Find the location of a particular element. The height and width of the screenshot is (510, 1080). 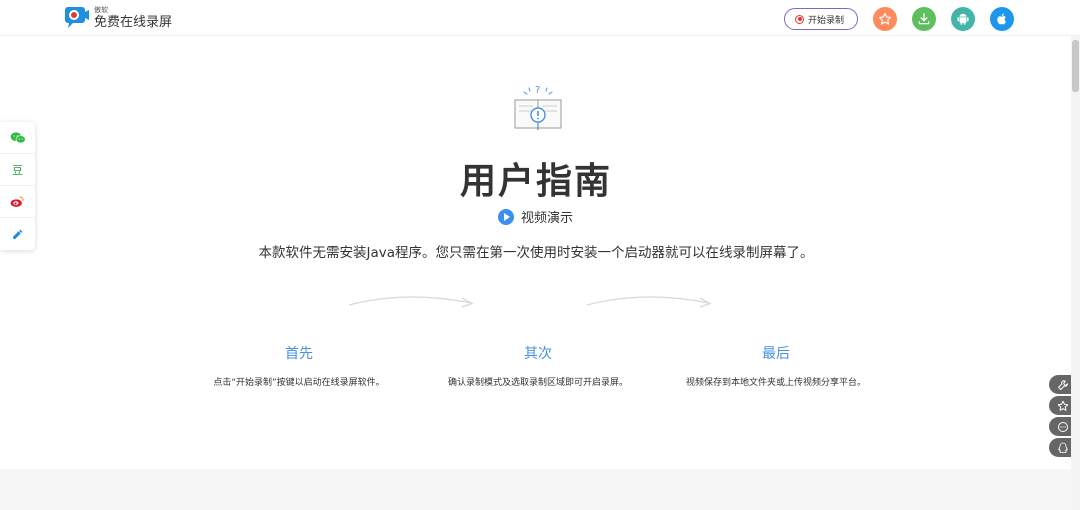

favorite-button is located at coordinates (885, 19).